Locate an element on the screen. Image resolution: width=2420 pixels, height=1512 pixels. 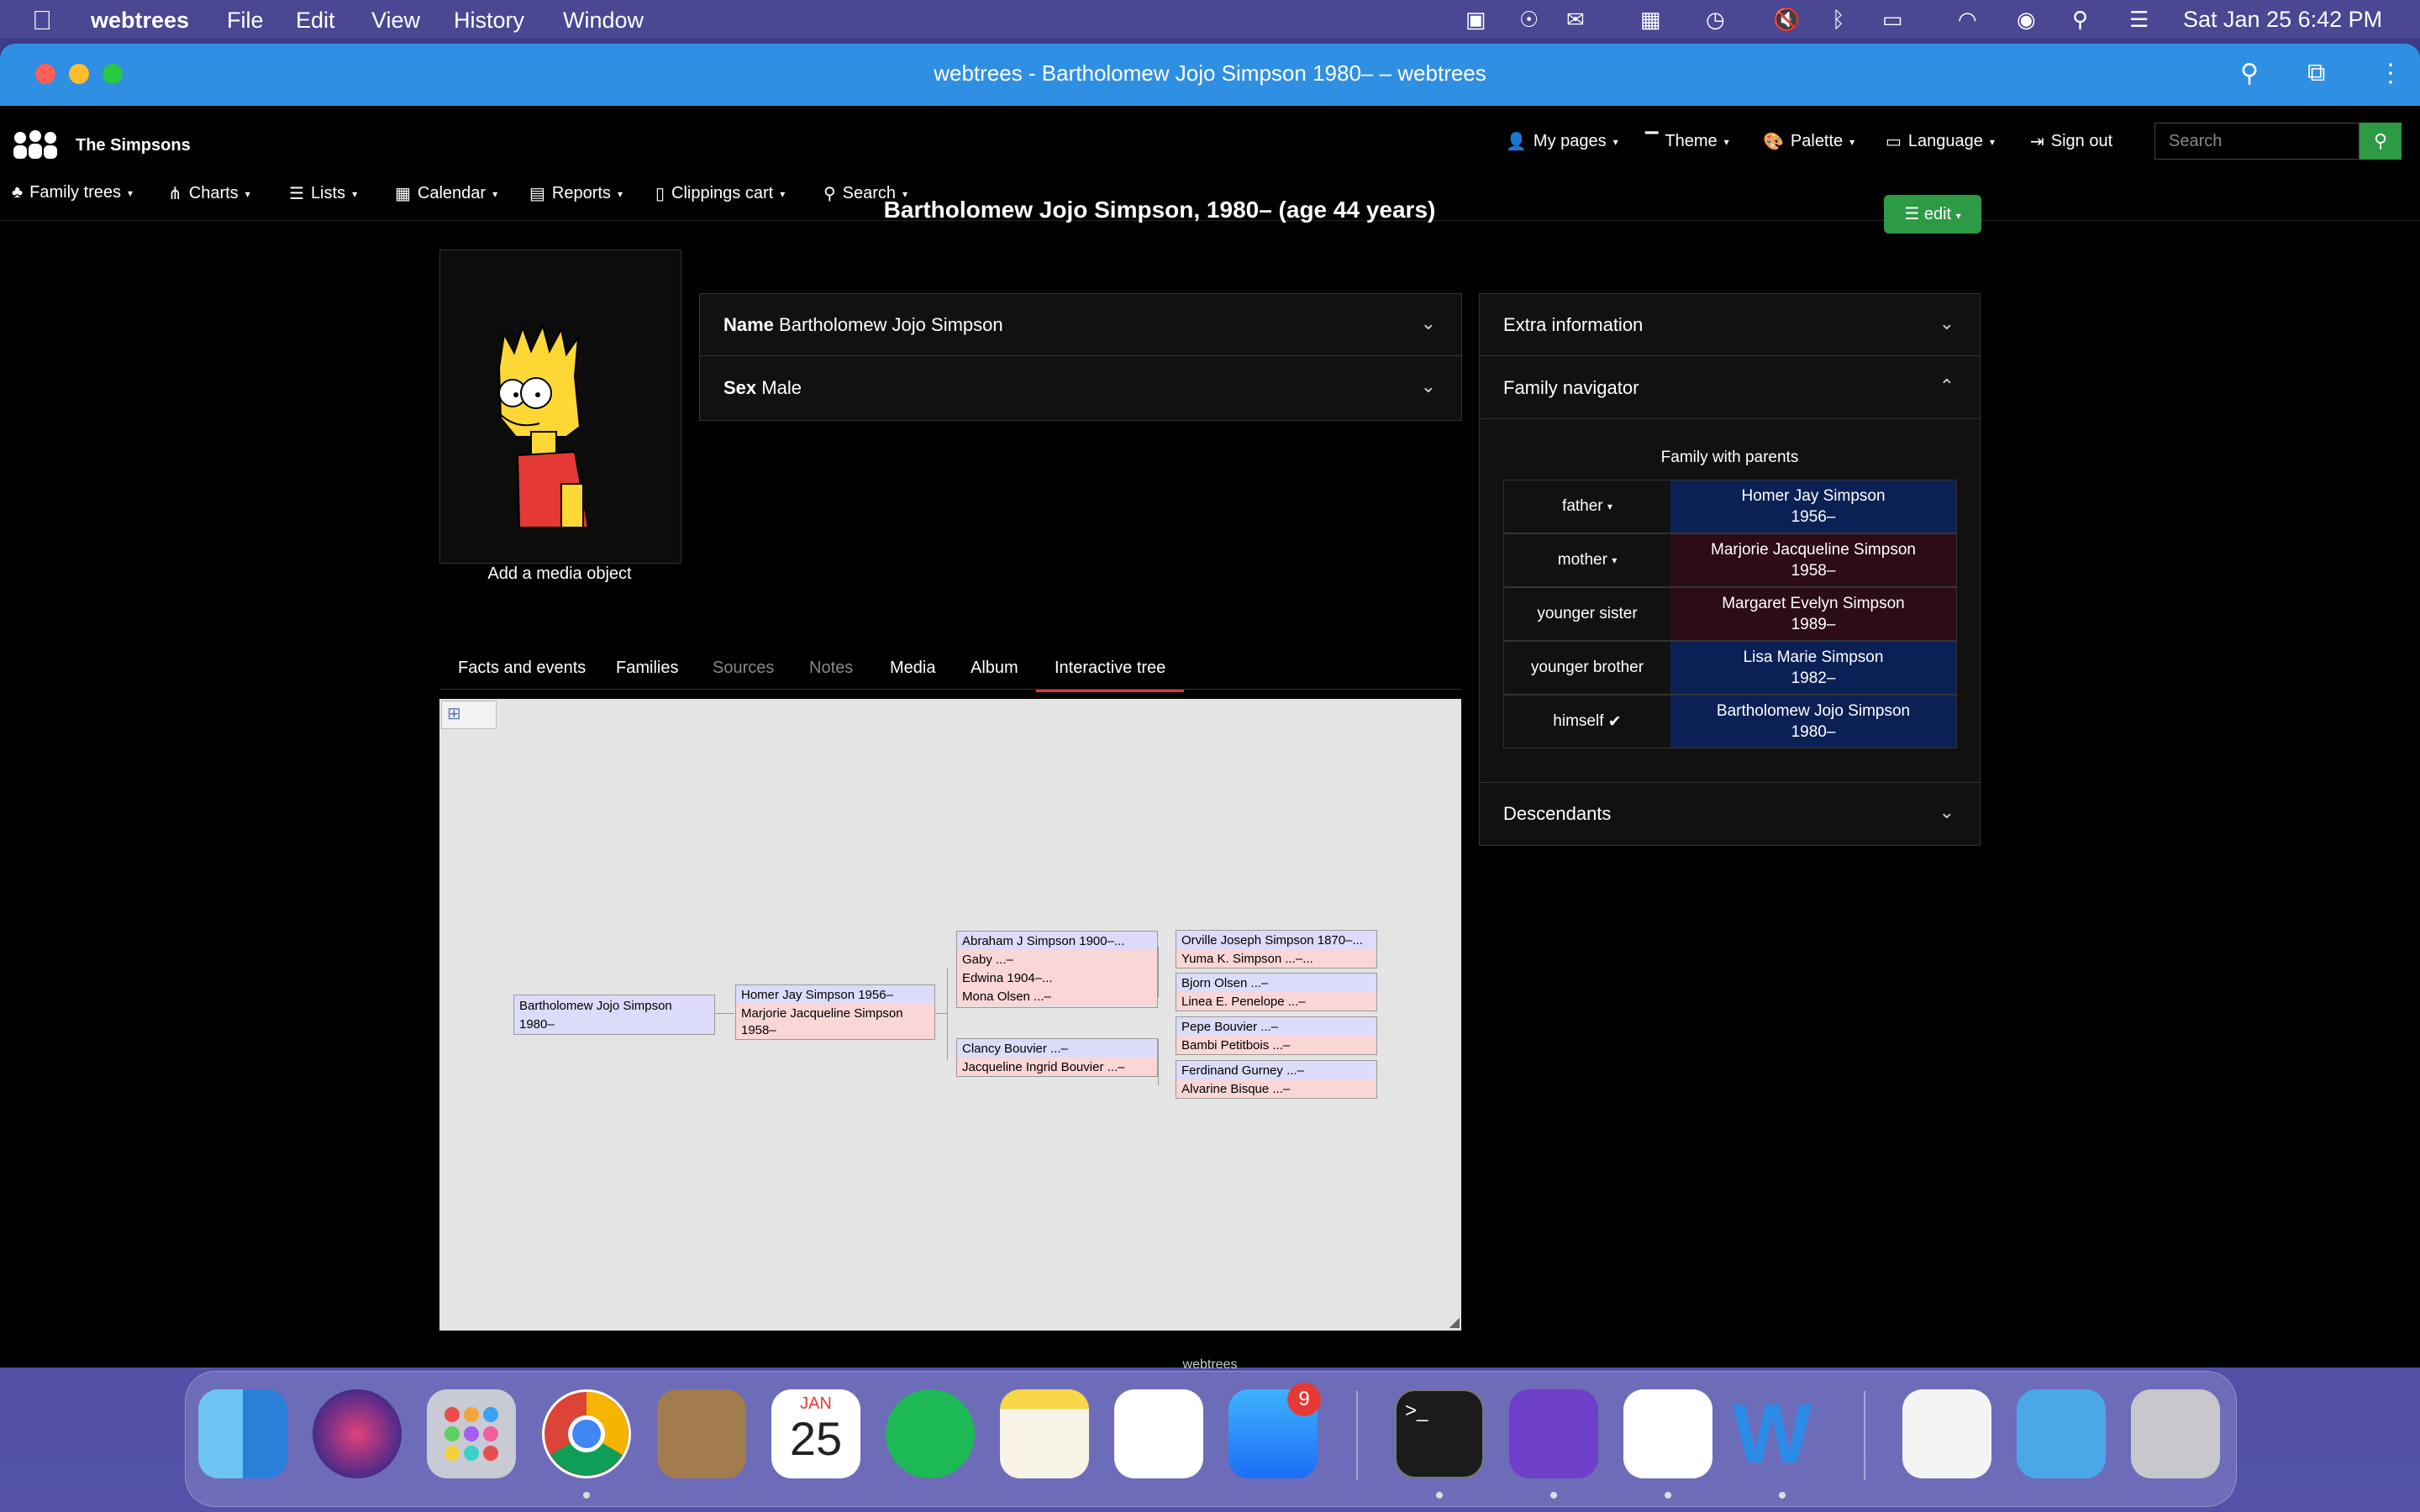
tab-sources: Sources is located at coordinates (743, 668).